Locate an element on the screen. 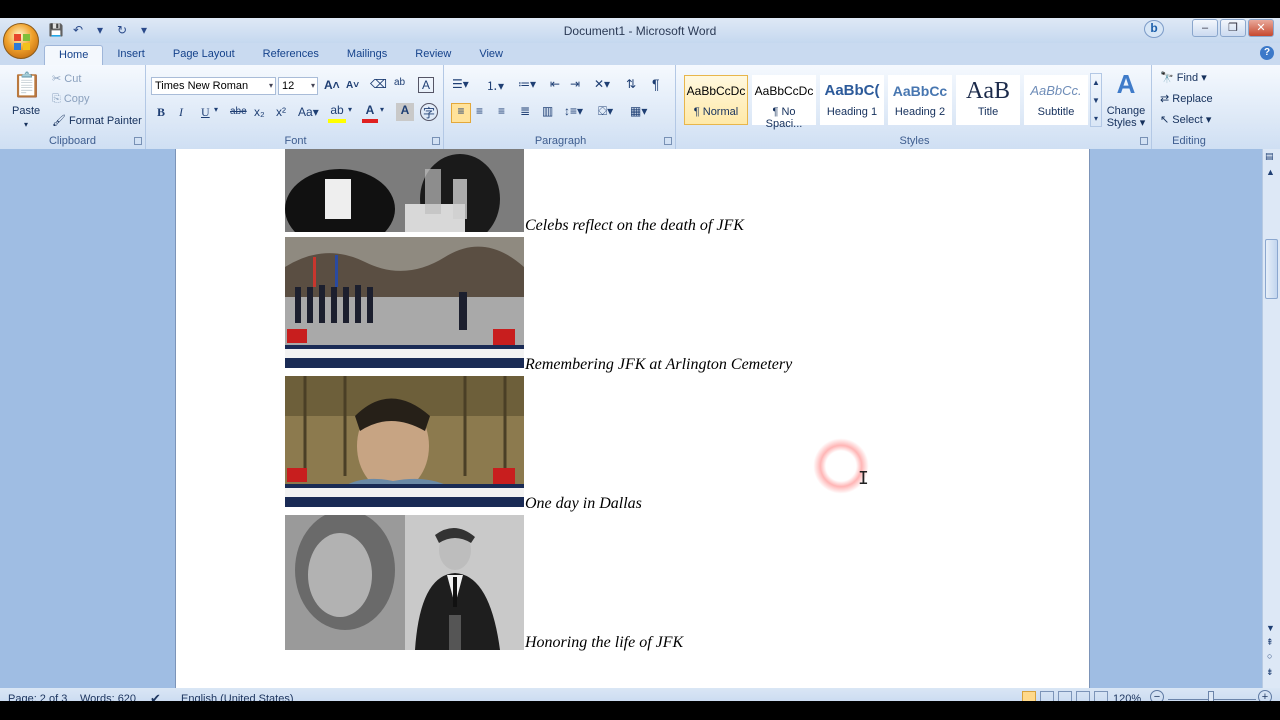  paste-button: Paste is located at coordinates (26, 111).